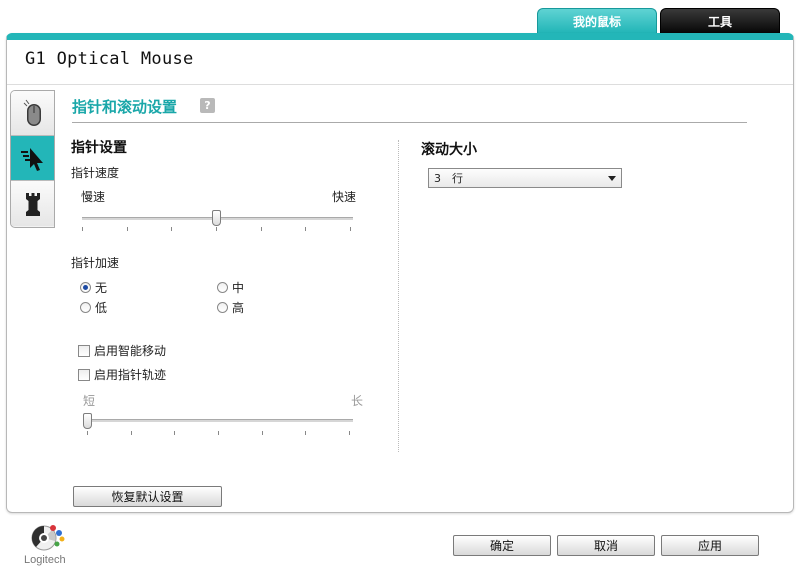 The image size is (800, 580). Describe the element at coordinates (99, 148) in the screenshot. I see `pointer-settings-heading: 指针设置` at that location.